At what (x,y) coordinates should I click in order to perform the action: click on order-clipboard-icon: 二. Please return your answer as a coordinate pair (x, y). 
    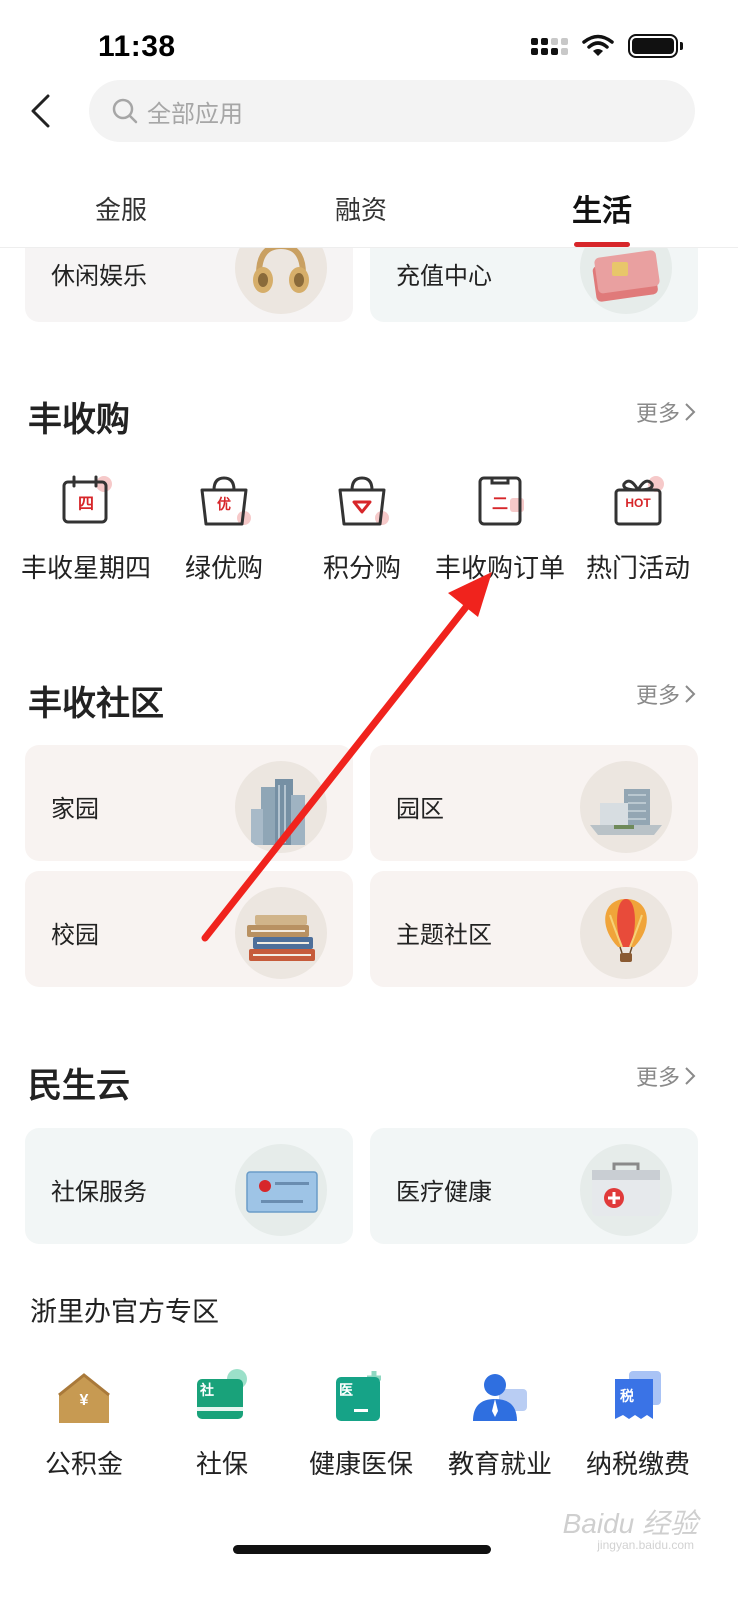
    Looking at the image, I should click on (500, 502).